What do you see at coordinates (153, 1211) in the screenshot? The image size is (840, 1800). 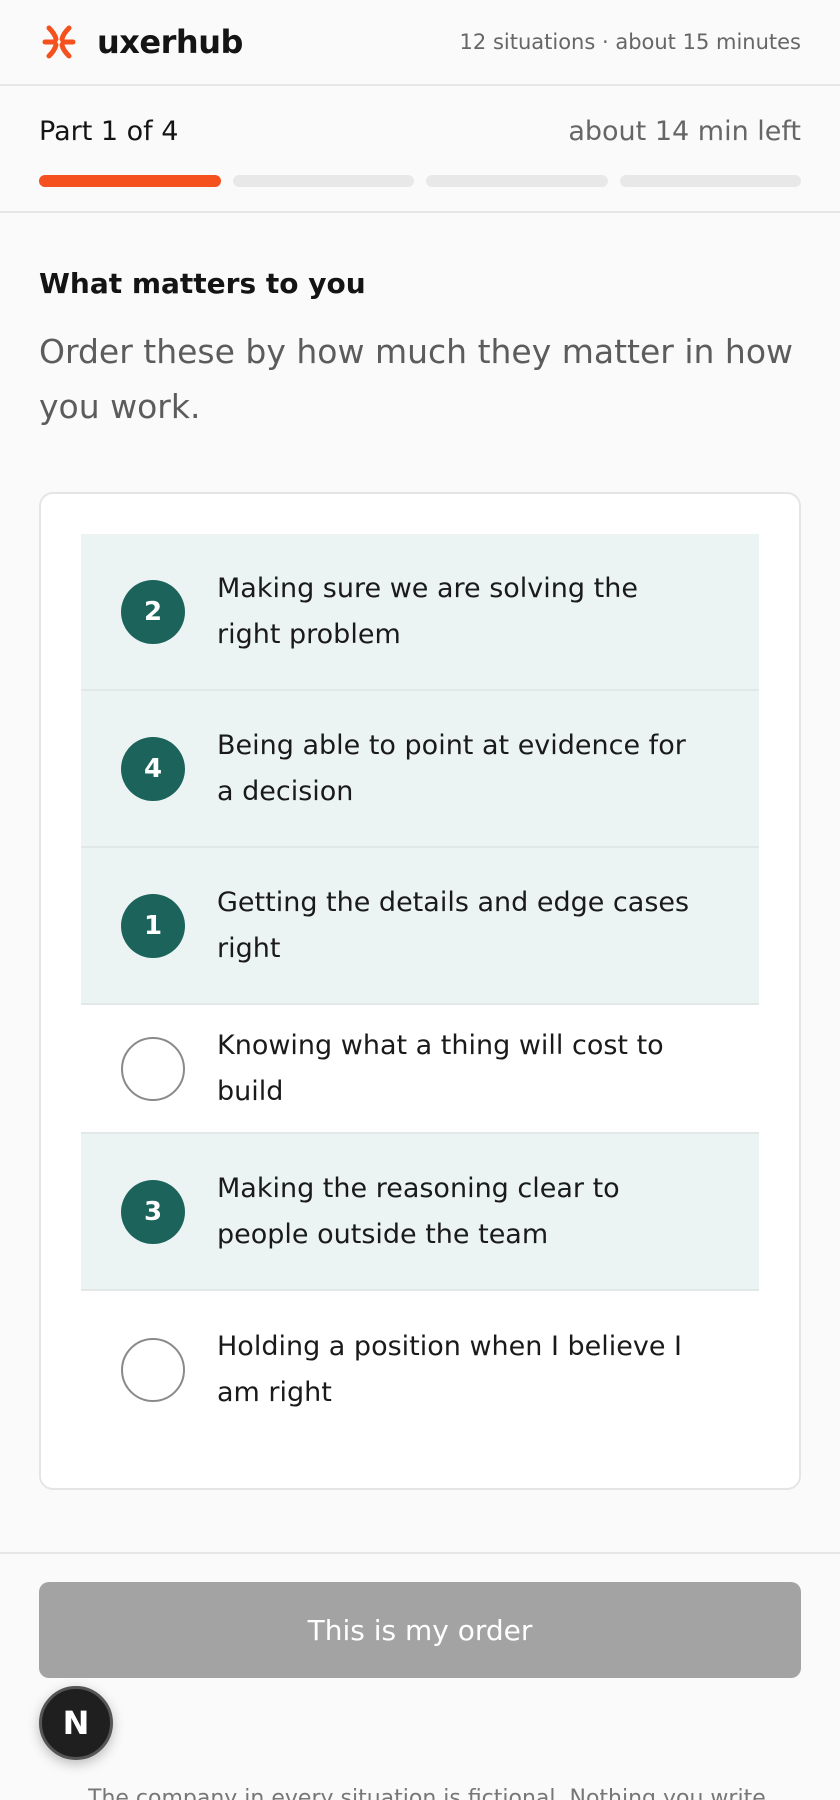 I see `rank-badge: 3` at bounding box center [153, 1211].